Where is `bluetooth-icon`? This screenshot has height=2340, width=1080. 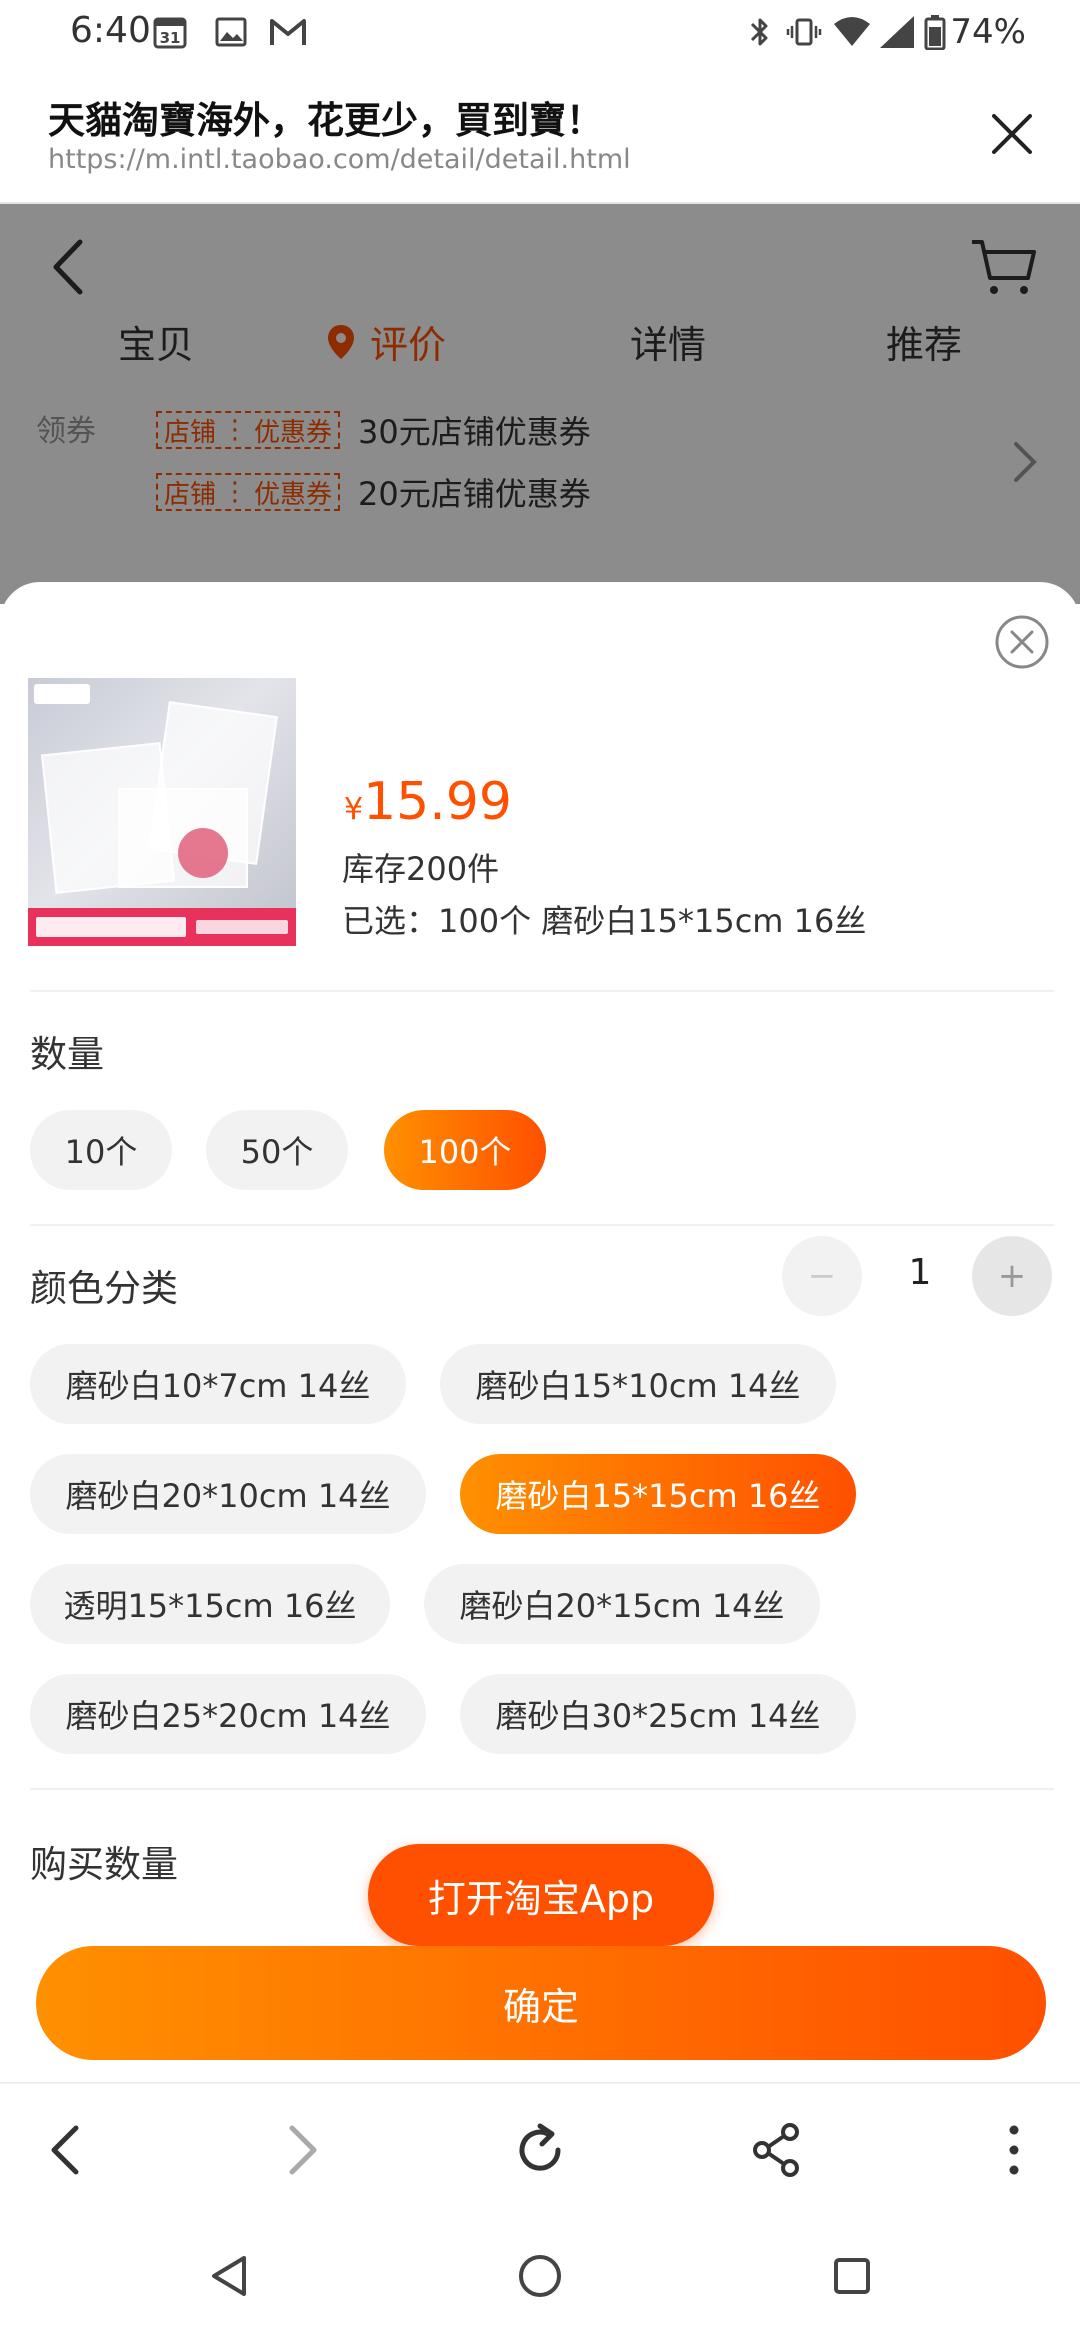 bluetooth-icon is located at coordinates (759, 32).